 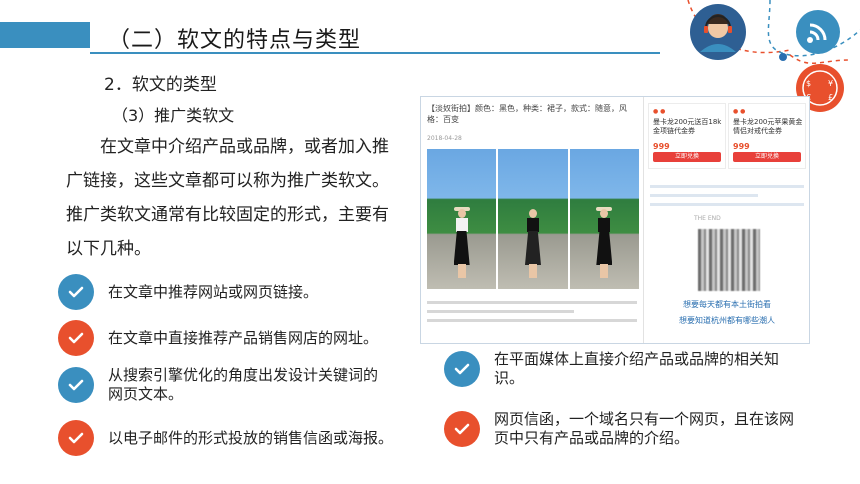 What do you see at coordinates (45, 35) in the screenshot?
I see `title-accent-block` at bounding box center [45, 35].